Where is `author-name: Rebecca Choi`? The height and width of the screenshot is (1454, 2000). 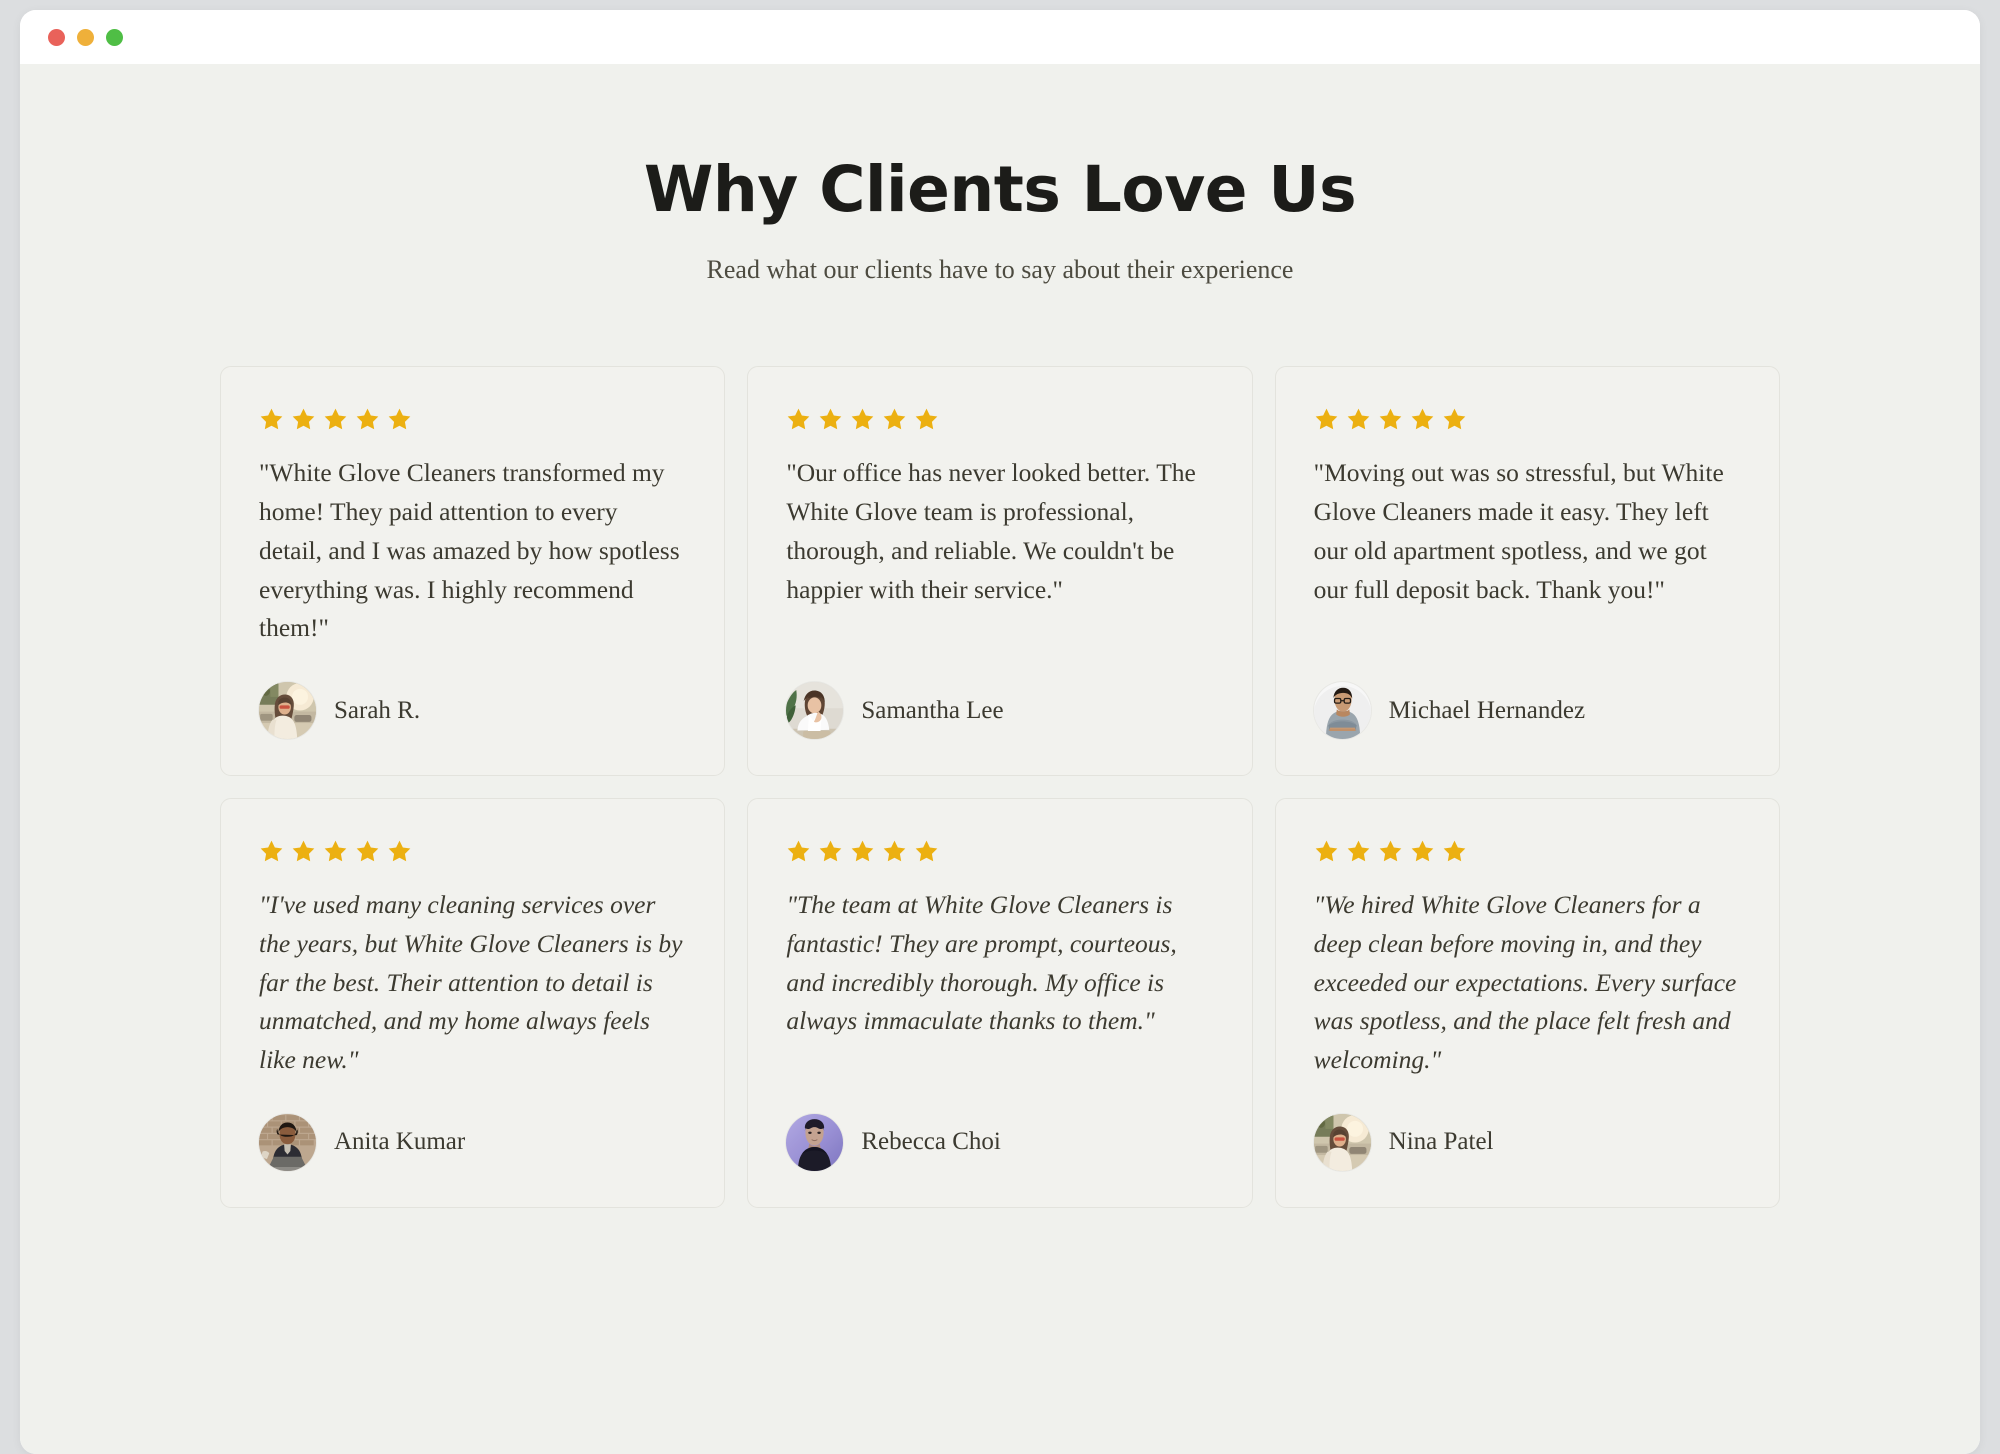 author-name: Rebecca Choi is located at coordinates (931, 1142).